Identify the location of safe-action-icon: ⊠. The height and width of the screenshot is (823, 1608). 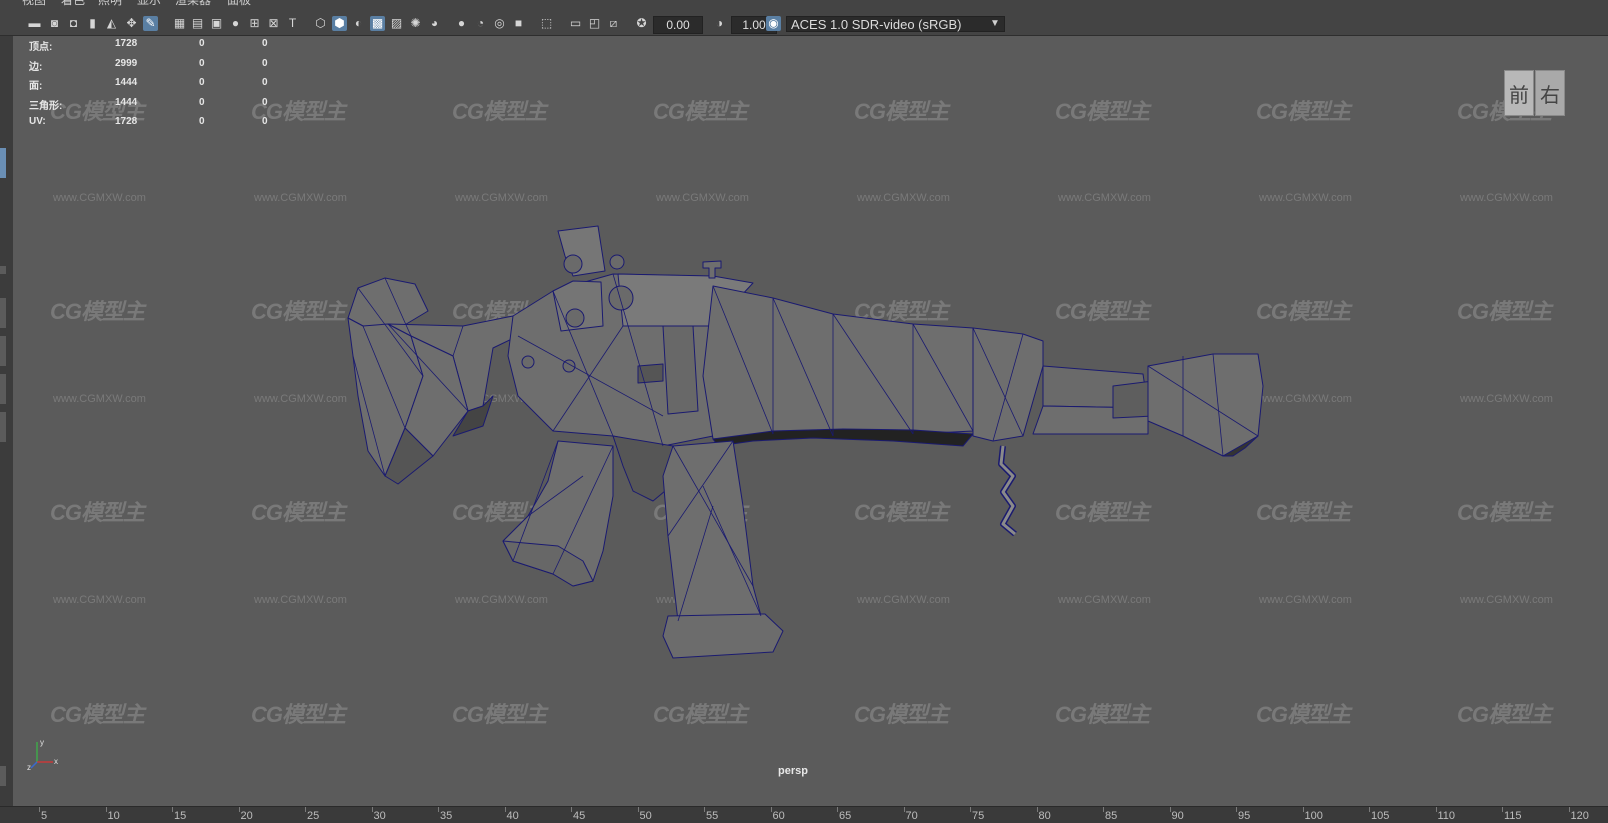
(273, 23).